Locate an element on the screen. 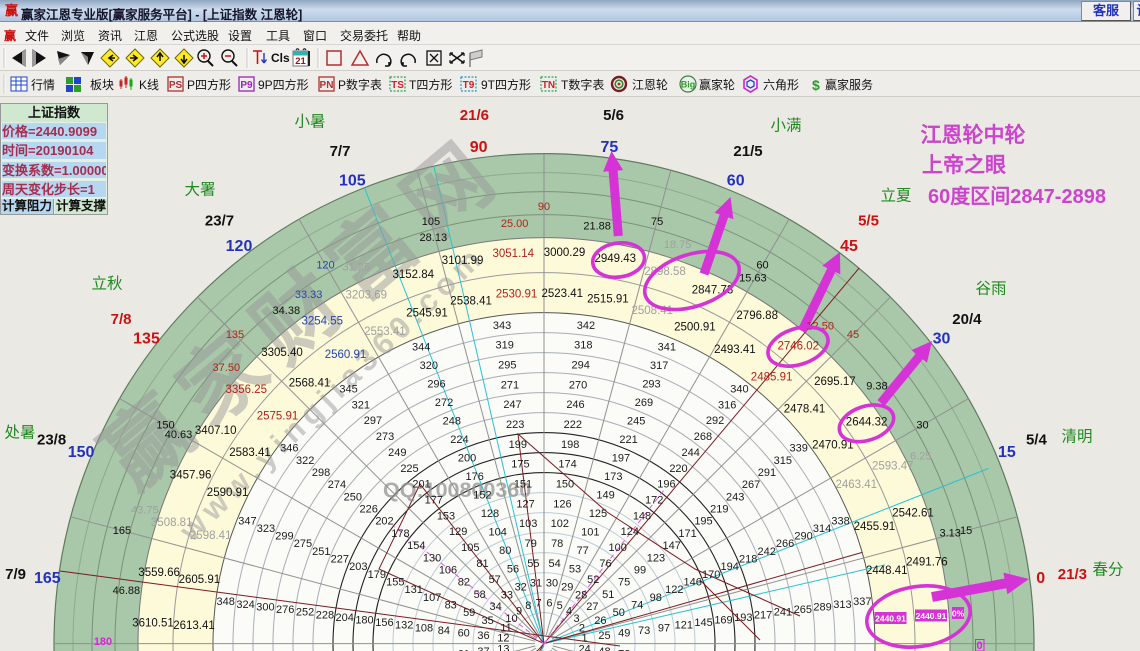  svg-text: 150 is located at coordinates (165, 426).